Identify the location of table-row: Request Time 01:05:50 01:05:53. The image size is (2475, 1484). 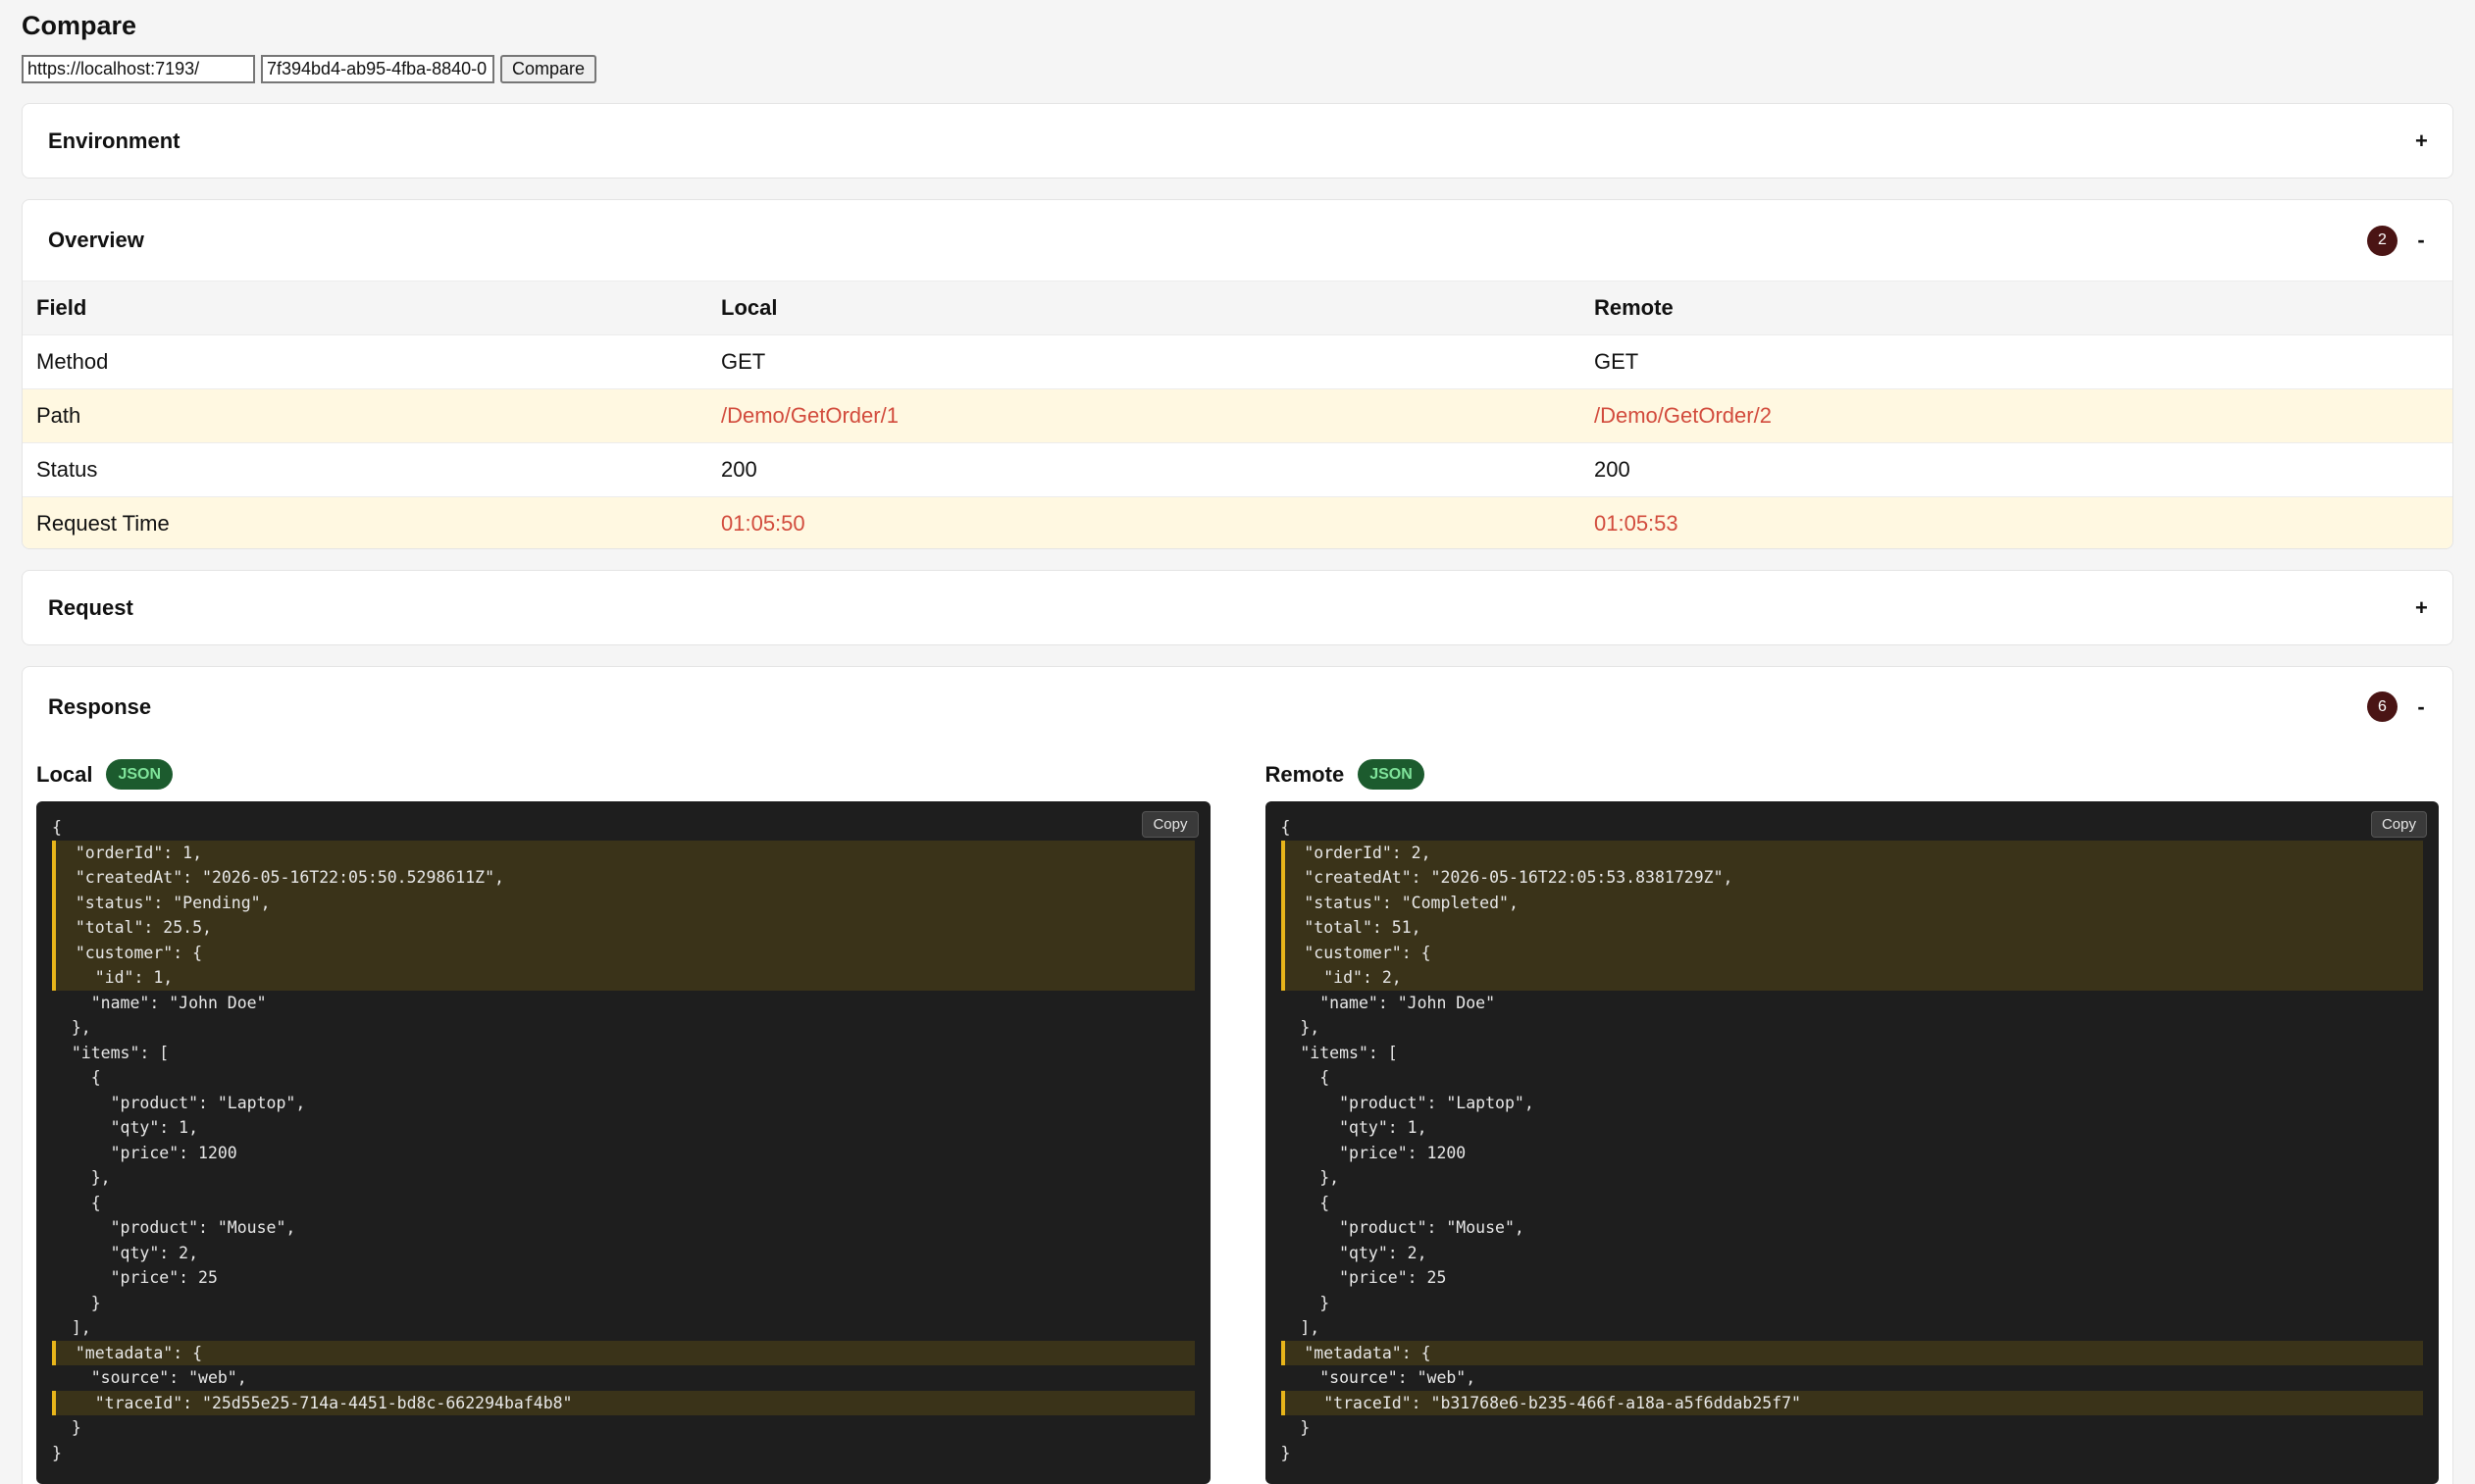
(1237, 522).